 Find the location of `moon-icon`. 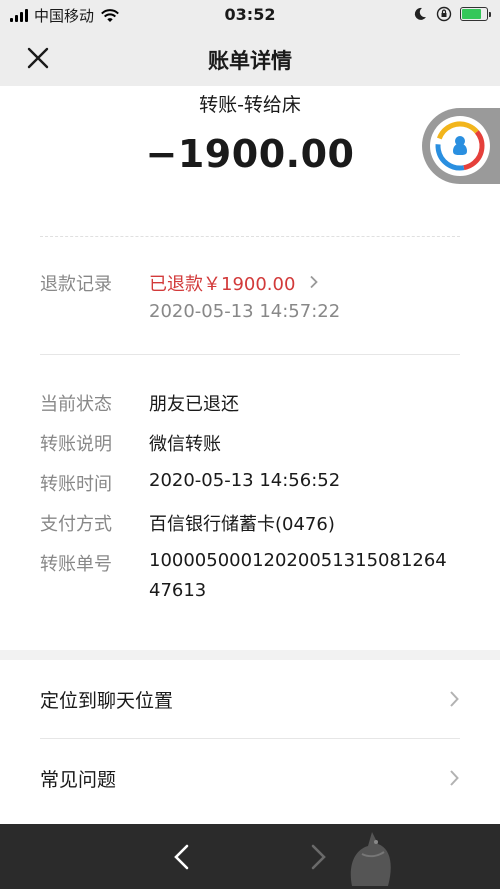

moon-icon is located at coordinates (420, 13).